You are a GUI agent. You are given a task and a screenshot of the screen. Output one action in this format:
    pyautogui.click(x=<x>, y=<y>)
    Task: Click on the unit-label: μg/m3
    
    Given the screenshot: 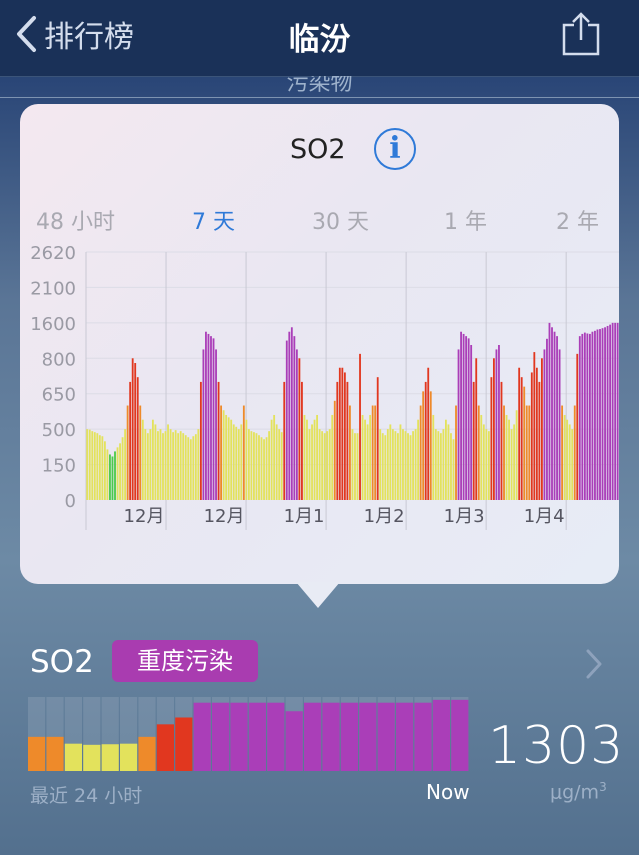 What is the action you would take?
    pyautogui.click(x=578, y=791)
    